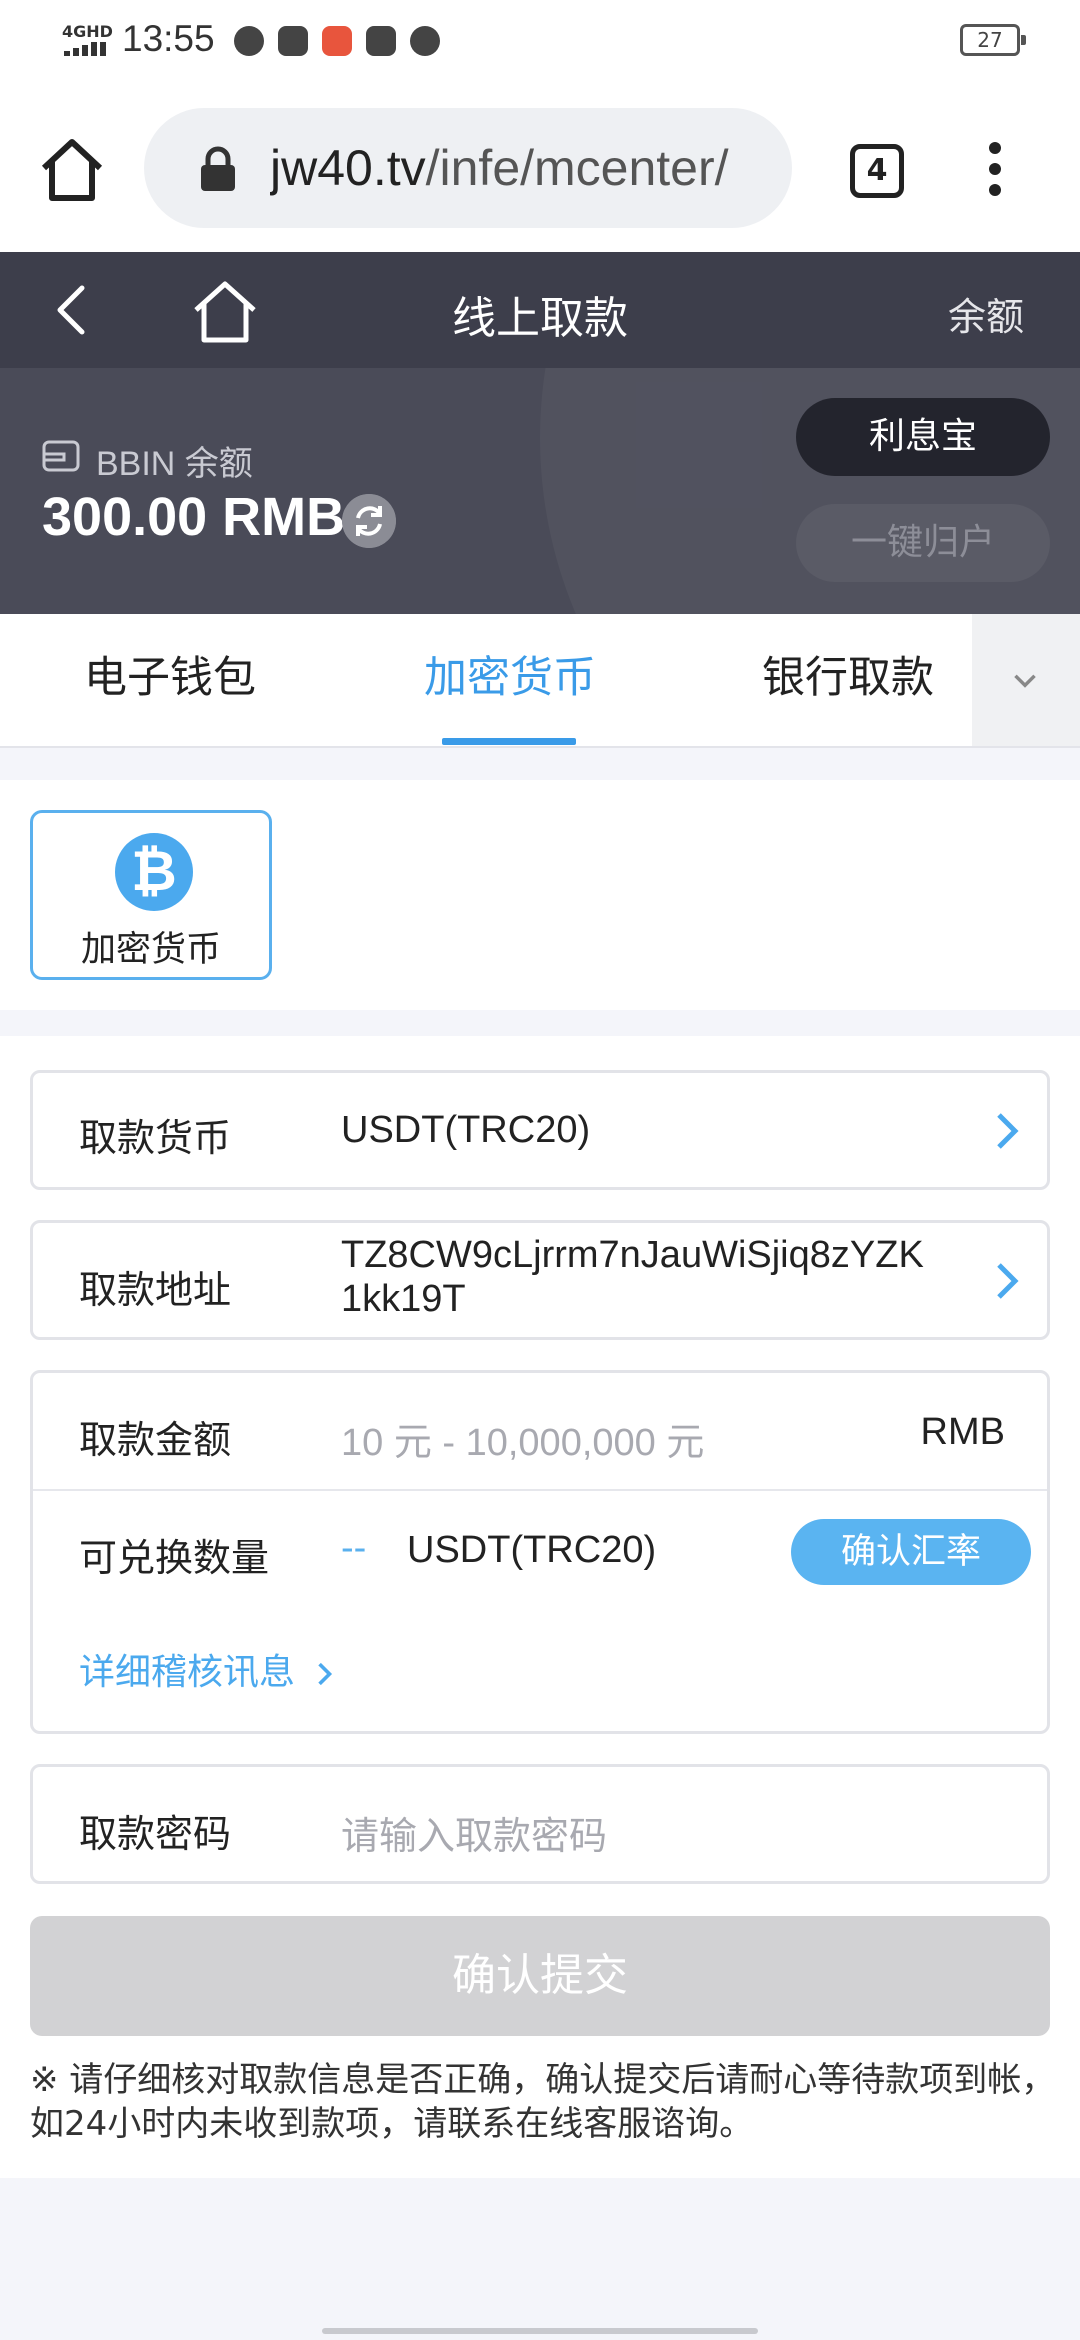  Describe the element at coordinates (206, 1669) in the screenshot. I see `audit-details-link: 详细稽核讯息` at that location.